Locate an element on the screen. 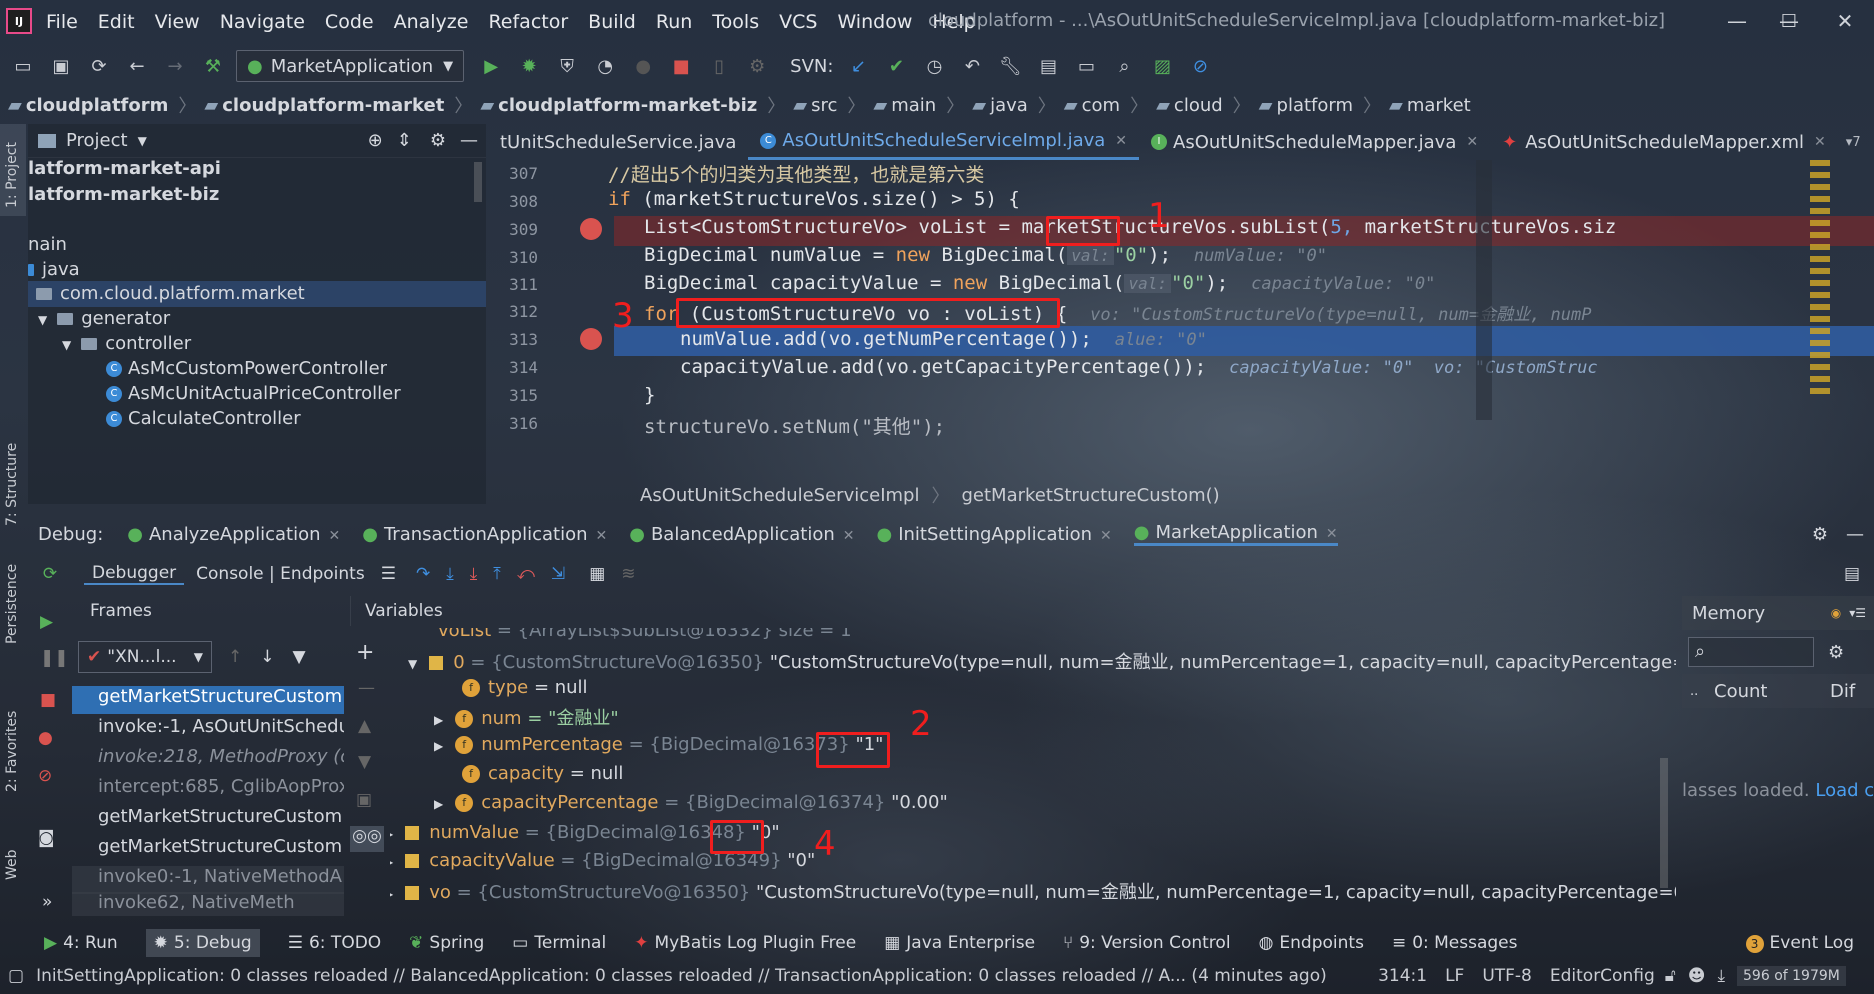 The image size is (1874, 994). crumb-src: ▰ src is located at coordinates (815, 105).